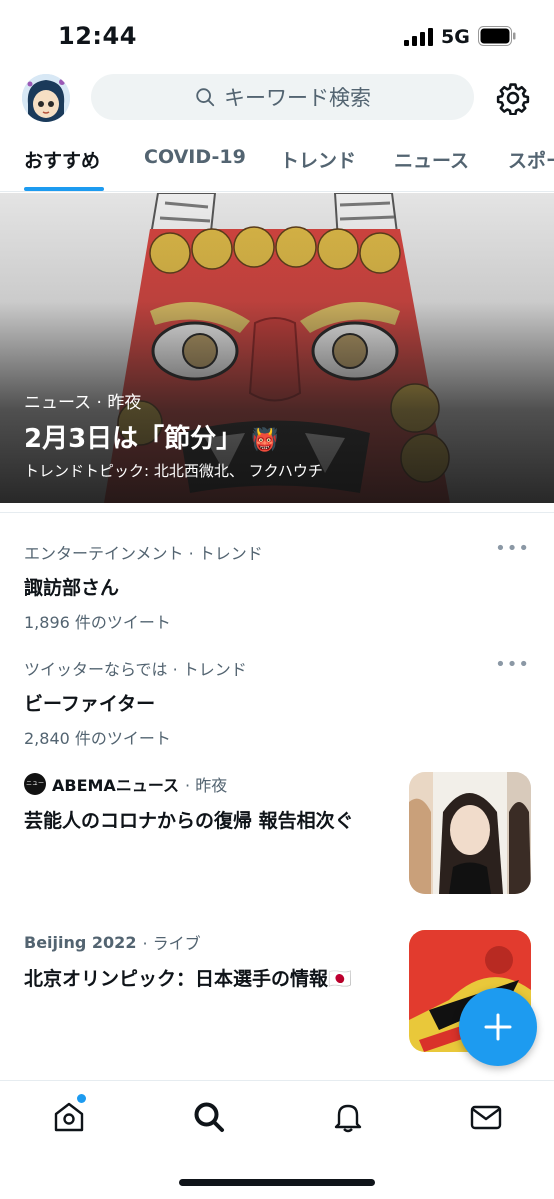 Image resolution: width=554 pixels, height=1199 pixels. Describe the element at coordinates (497, 36) in the screenshot. I see `battery-icon` at that location.